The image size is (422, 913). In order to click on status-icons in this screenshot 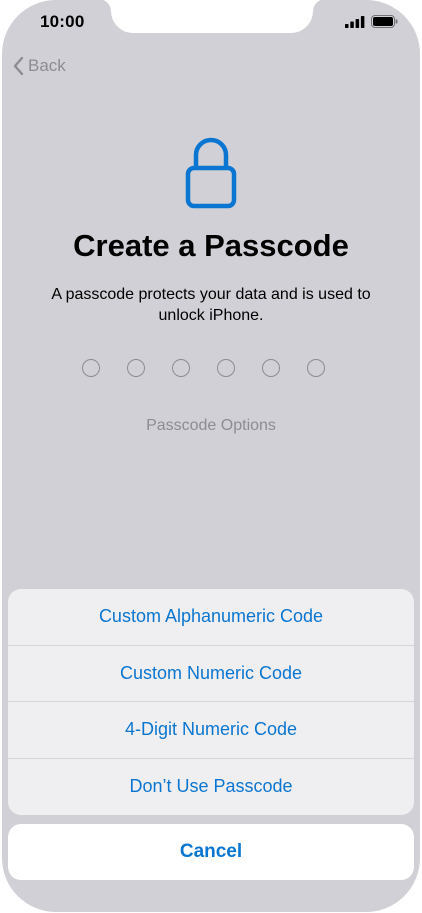, I will do `click(371, 24)`.